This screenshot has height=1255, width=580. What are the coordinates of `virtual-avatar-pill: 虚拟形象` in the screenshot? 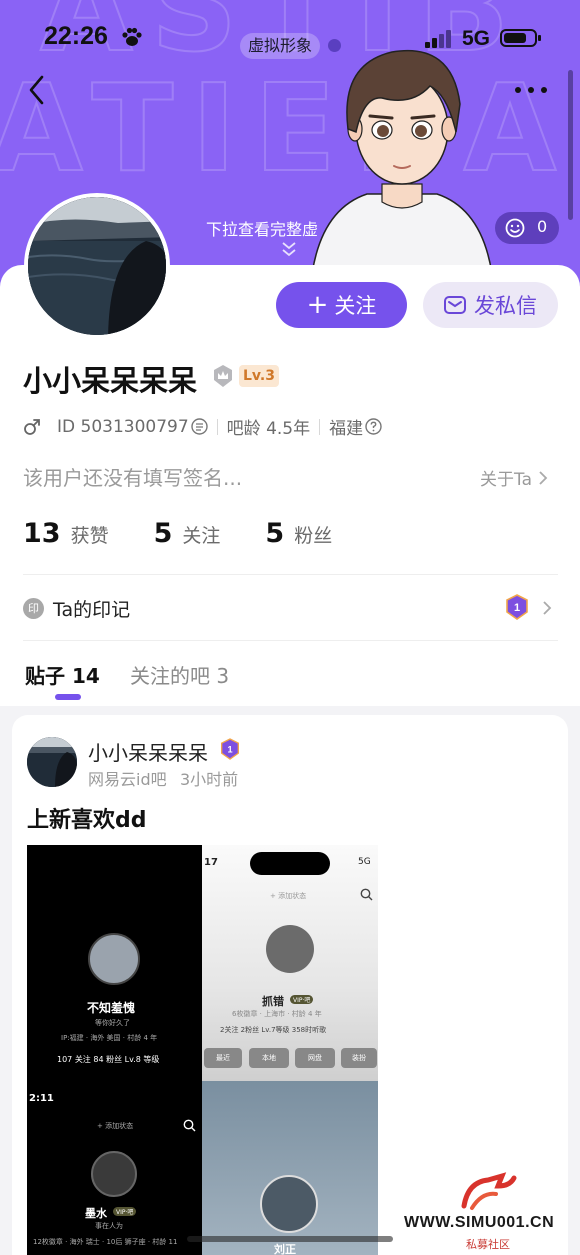 It's located at (280, 46).